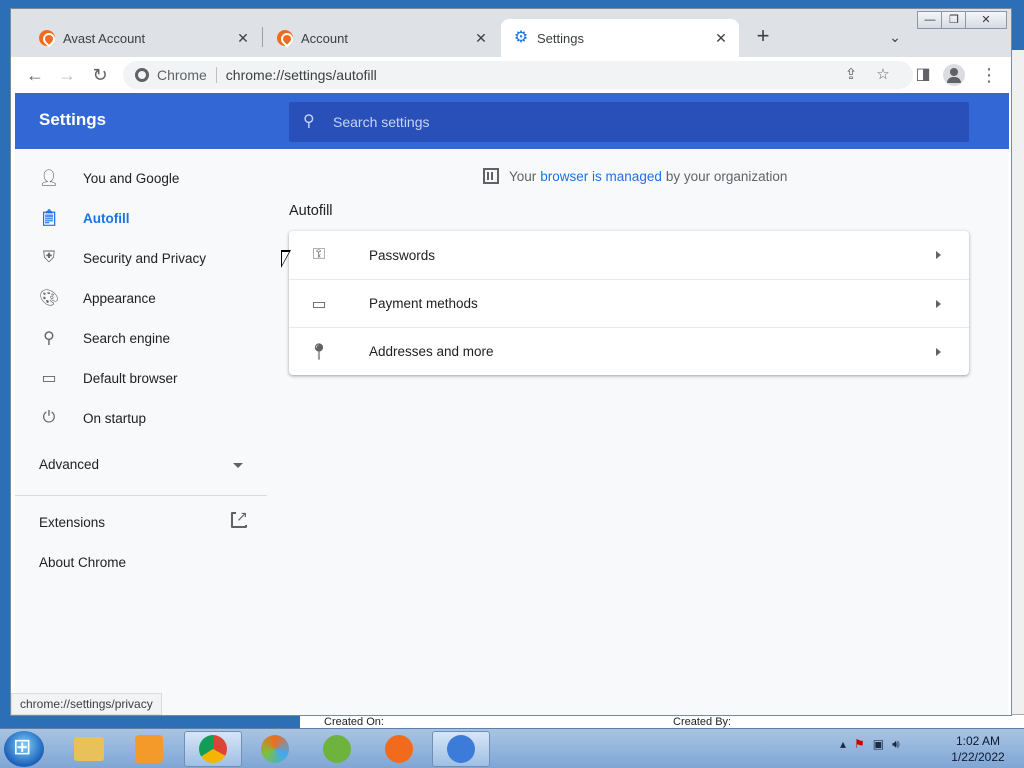 The width and height of the screenshot is (1024, 768). Describe the element at coordinates (311, 211) in the screenshot. I see `section-title: Autofill` at that location.